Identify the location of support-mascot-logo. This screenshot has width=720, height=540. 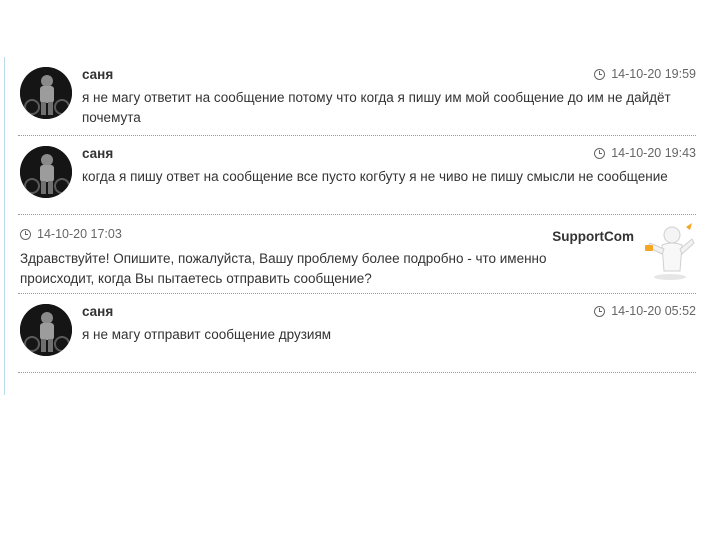
(668, 251).